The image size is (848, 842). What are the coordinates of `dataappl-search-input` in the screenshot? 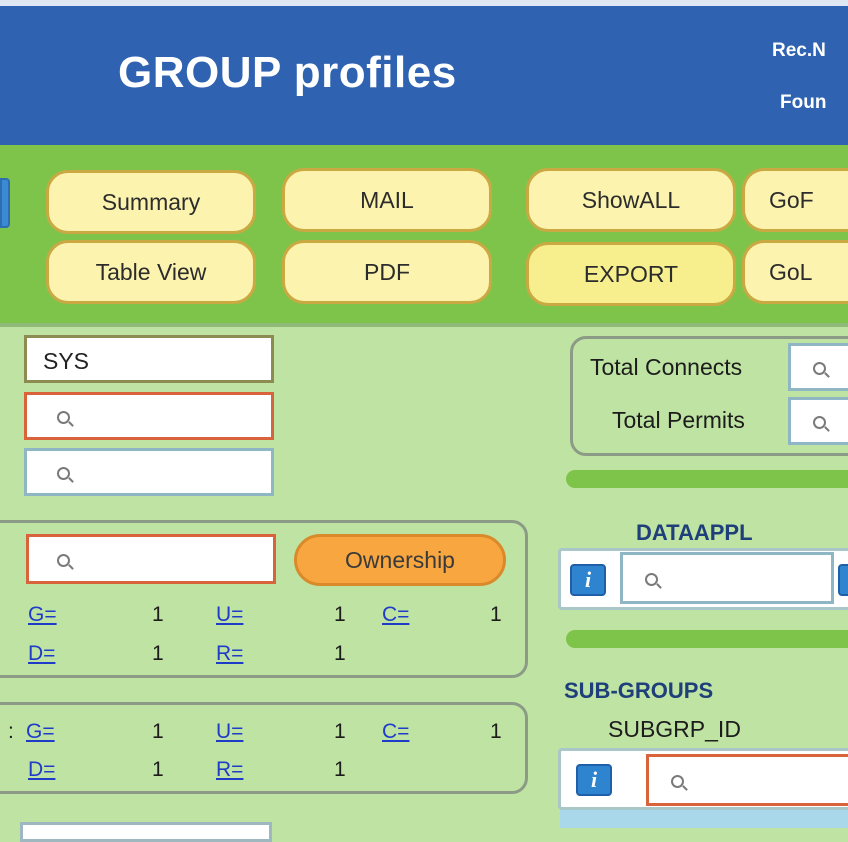 It's located at (727, 578).